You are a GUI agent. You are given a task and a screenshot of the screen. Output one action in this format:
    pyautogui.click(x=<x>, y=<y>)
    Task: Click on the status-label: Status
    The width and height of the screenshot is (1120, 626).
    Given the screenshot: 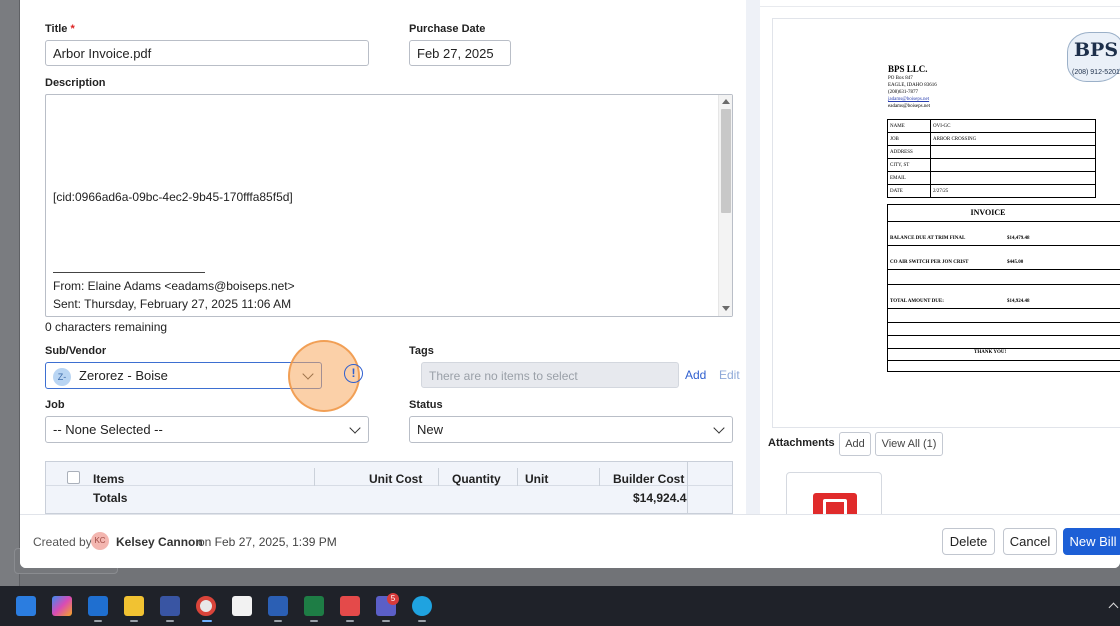 What is the action you would take?
    pyautogui.click(x=426, y=405)
    